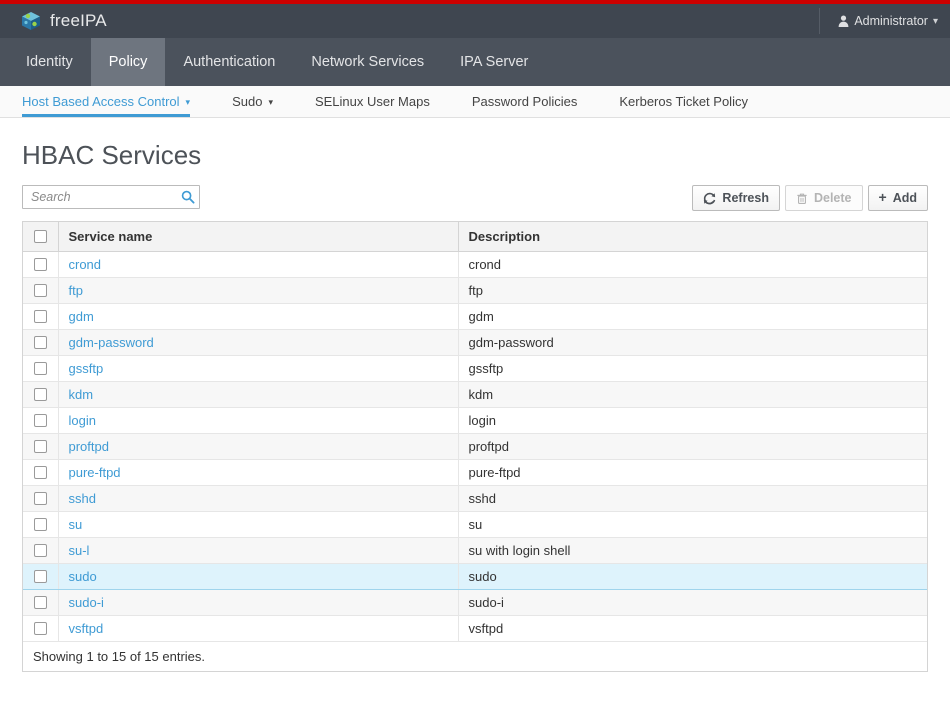  I want to click on table-row: gdm gdm, so click(475, 316).